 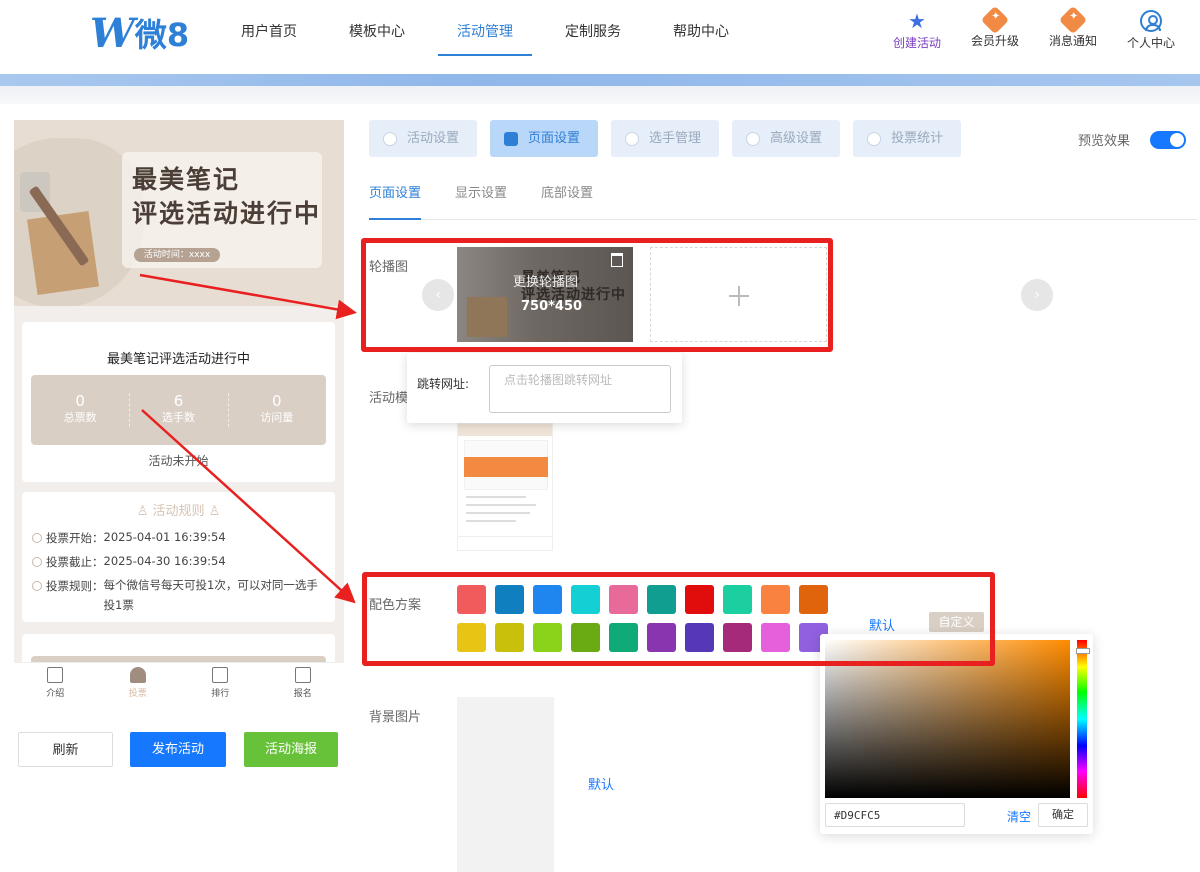 What do you see at coordinates (303, 684) in the screenshot?
I see `tab-signup: 报名` at bounding box center [303, 684].